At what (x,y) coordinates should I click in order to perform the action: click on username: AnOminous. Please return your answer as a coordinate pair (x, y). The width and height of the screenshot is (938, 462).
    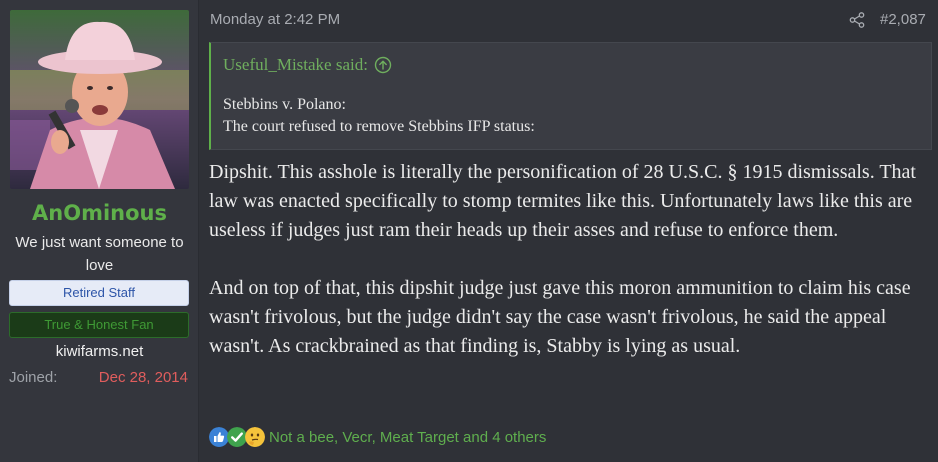
    Looking at the image, I should click on (99, 213).